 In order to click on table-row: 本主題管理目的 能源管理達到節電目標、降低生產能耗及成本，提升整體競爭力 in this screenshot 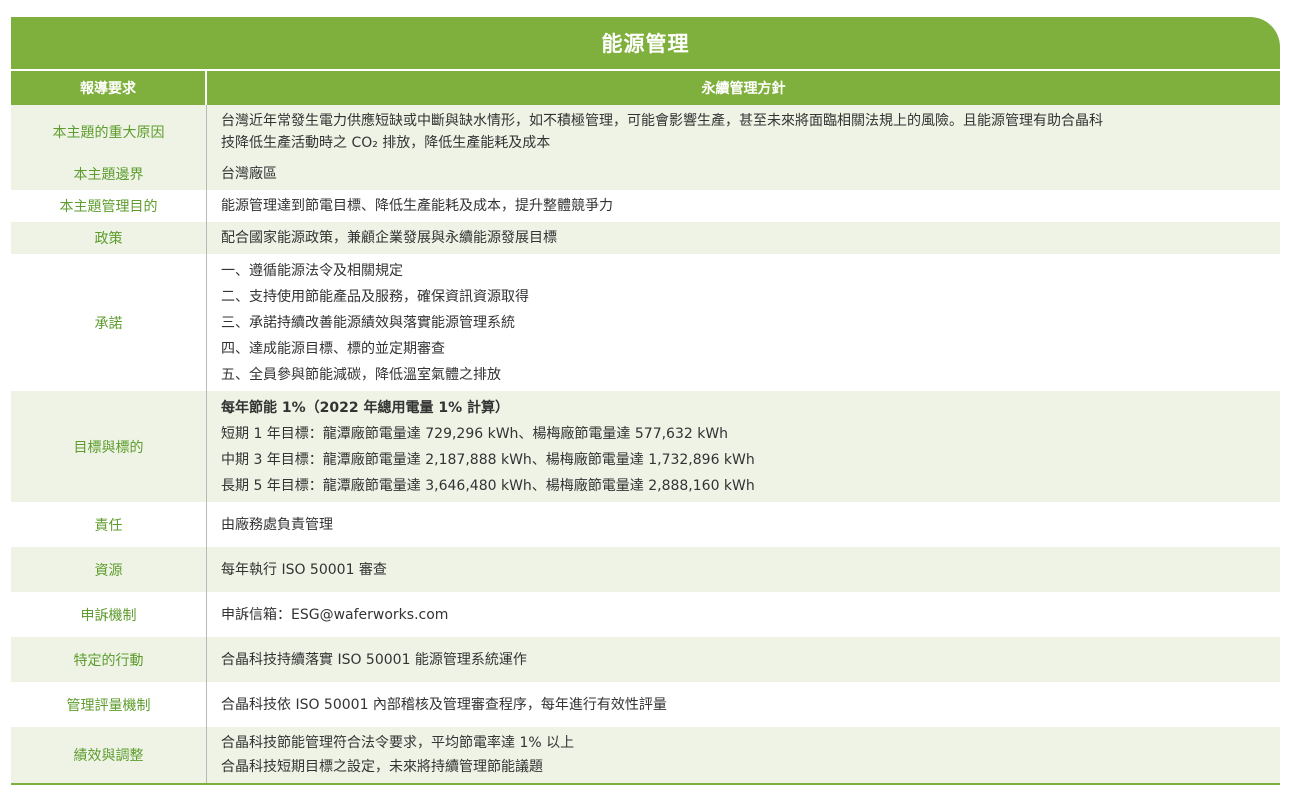, I will do `click(645, 206)`.